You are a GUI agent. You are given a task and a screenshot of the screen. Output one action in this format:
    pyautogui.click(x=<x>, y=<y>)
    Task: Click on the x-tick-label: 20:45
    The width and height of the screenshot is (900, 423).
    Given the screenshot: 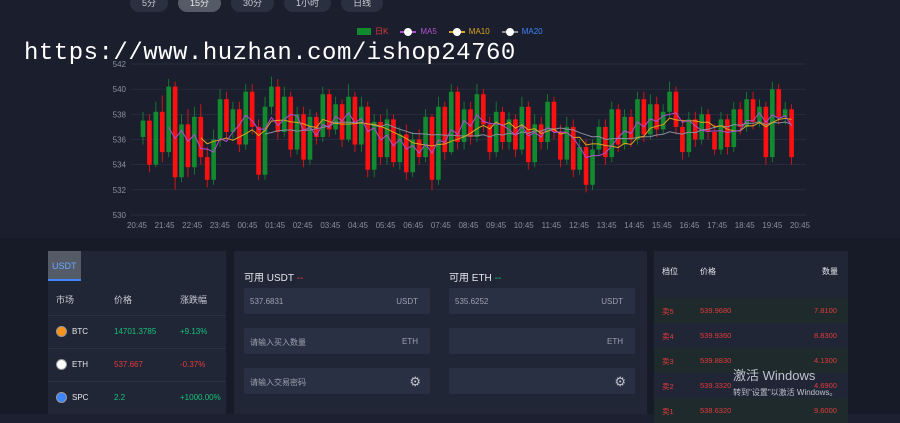 What is the action you would take?
    pyautogui.click(x=137, y=225)
    